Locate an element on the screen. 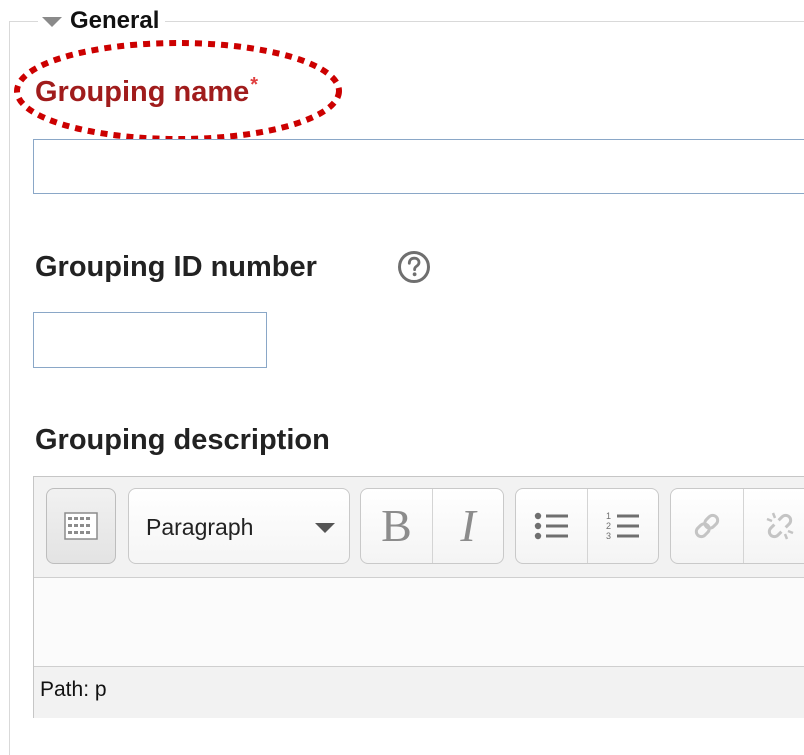  question-circle-icon is located at coordinates (414, 267).